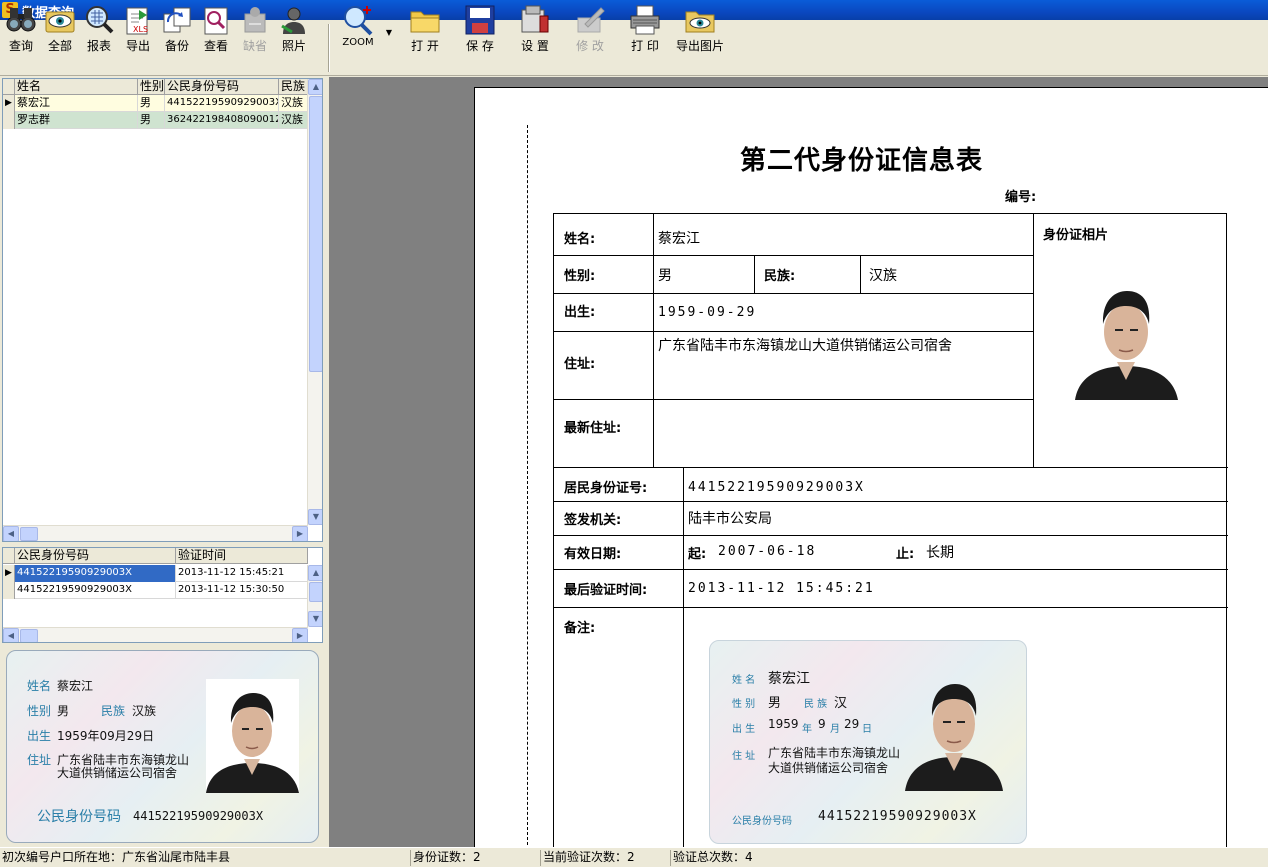  I want to click on photo-button: 照片, so click(294, 29).